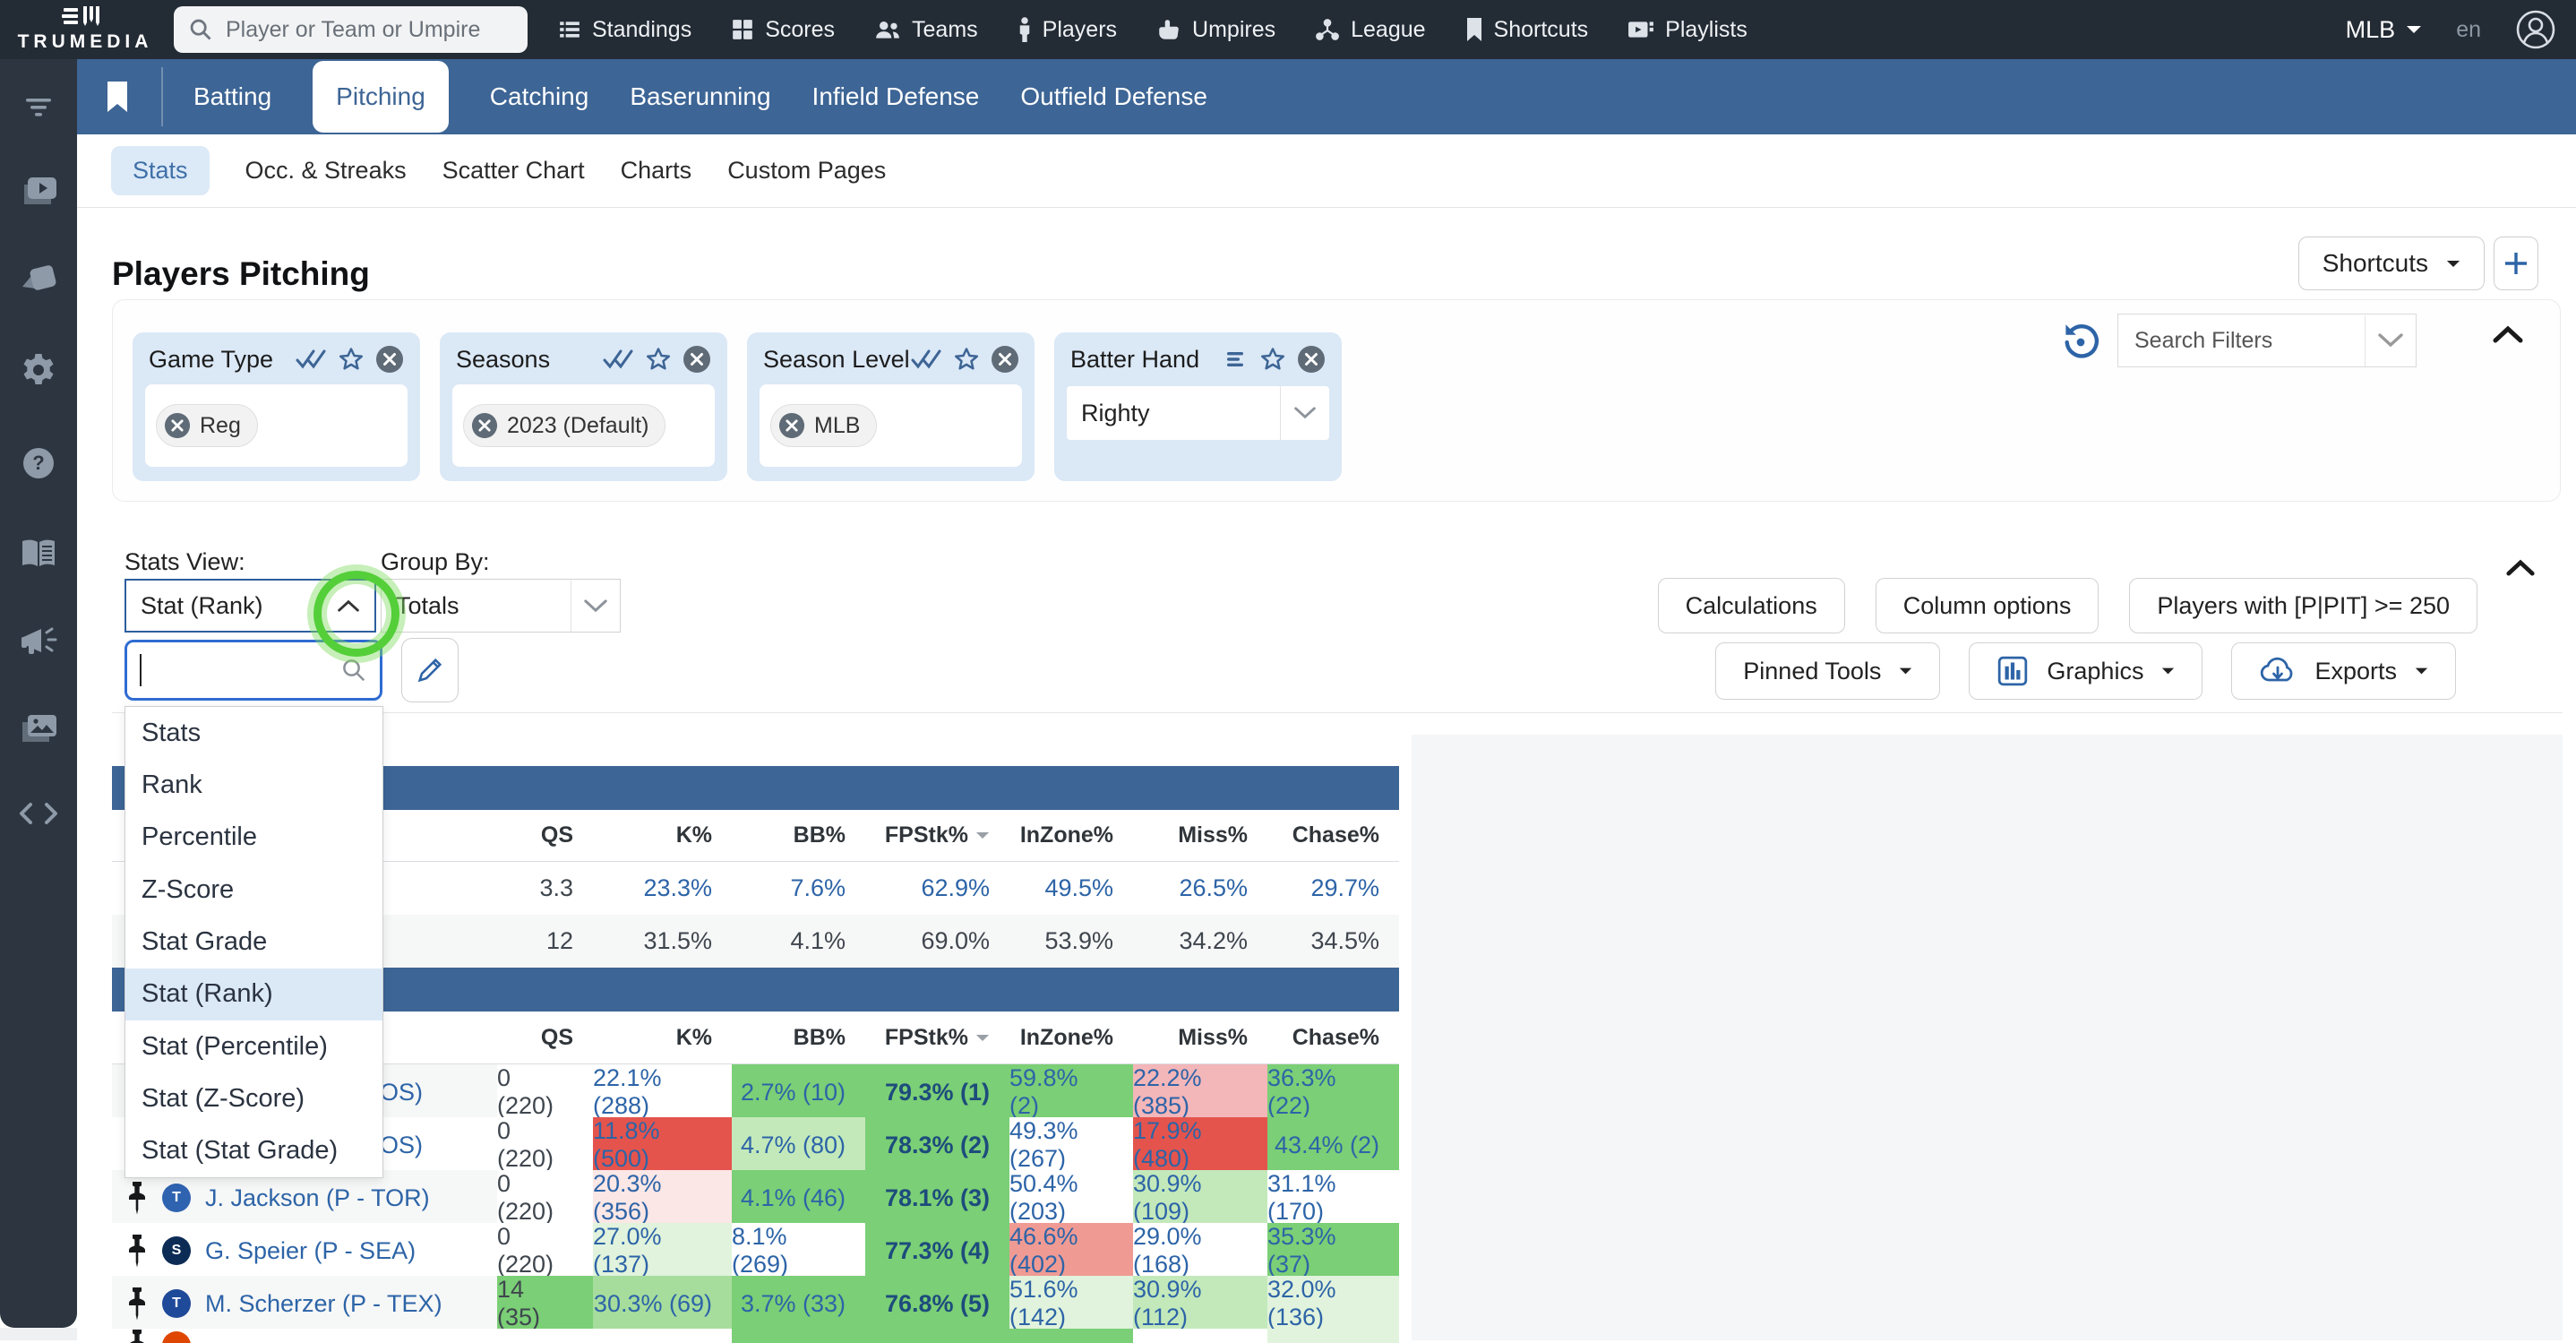 The height and width of the screenshot is (1343, 2576). Describe the element at coordinates (1828, 671) in the screenshot. I see `pinned-tools-button: Pinned Tools` at that location.